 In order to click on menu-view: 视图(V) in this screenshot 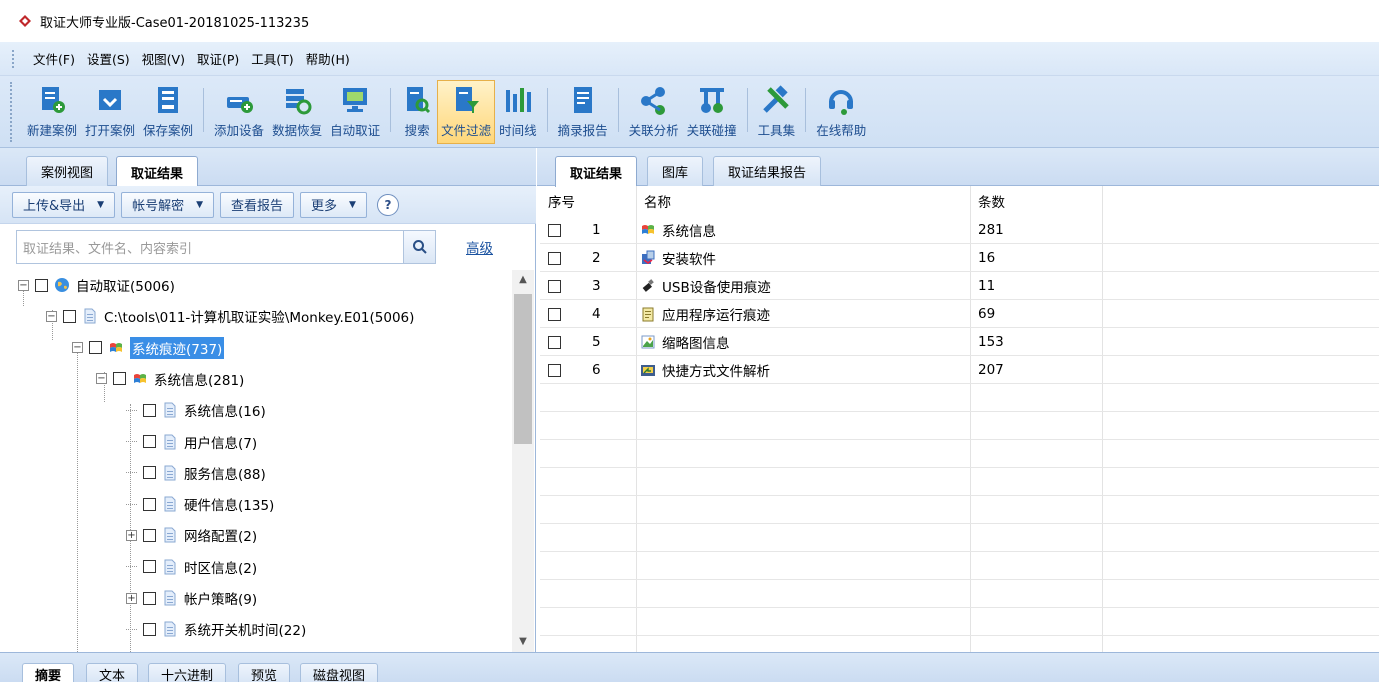, I will do `click(163, 58)`.